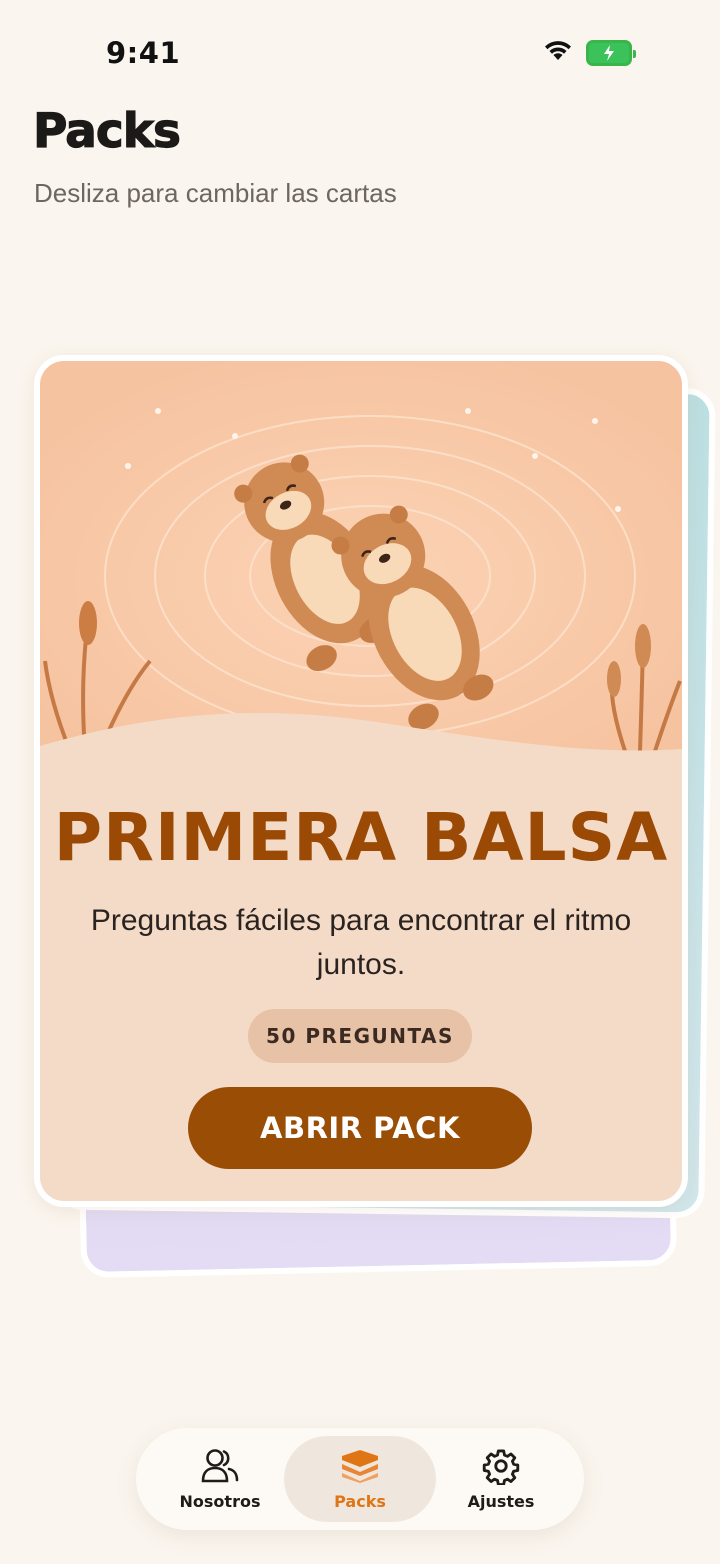  I want to click on wifi-icon, so click(558, 52).